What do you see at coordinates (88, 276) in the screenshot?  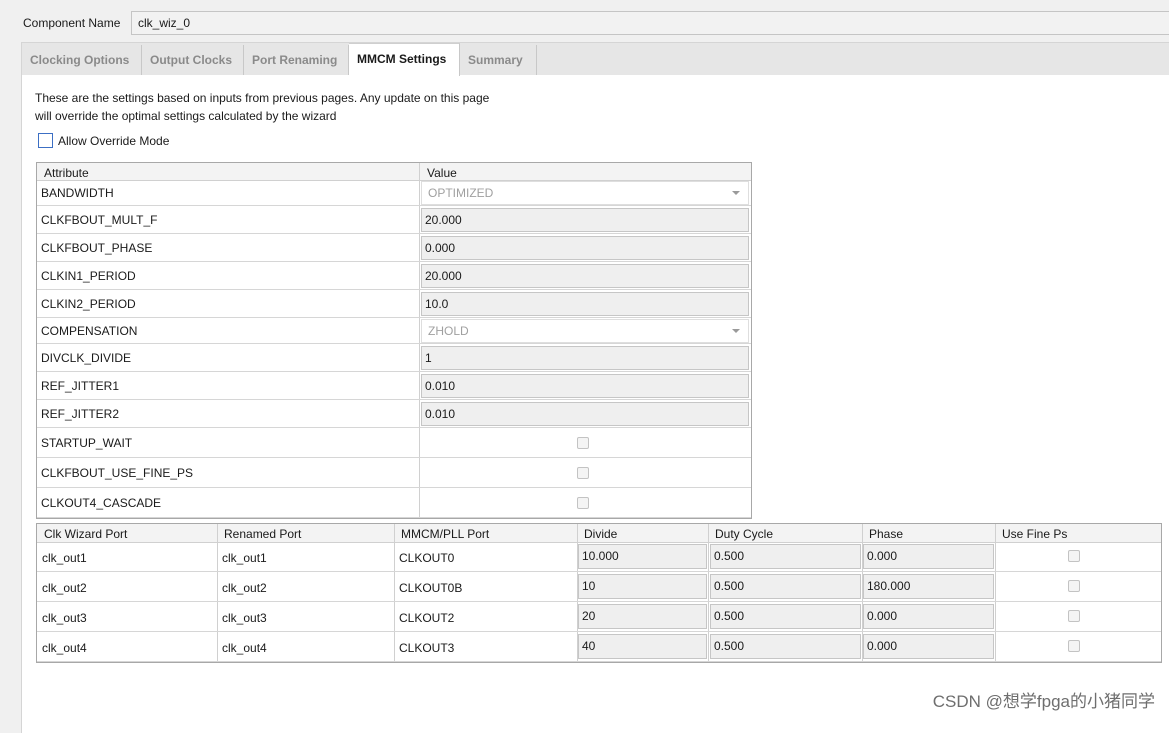 I see `attribute-name: CLKIN1_PERIOD` at bounding box center [88, 276].